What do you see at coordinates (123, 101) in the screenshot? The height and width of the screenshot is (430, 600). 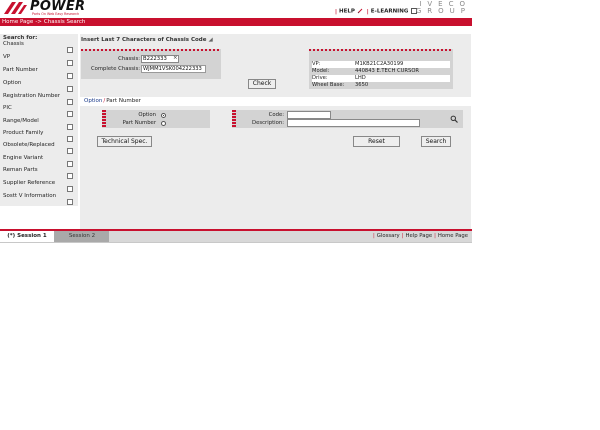 I see `tab-part-number: Part Number` at bounding box center [123, 101].